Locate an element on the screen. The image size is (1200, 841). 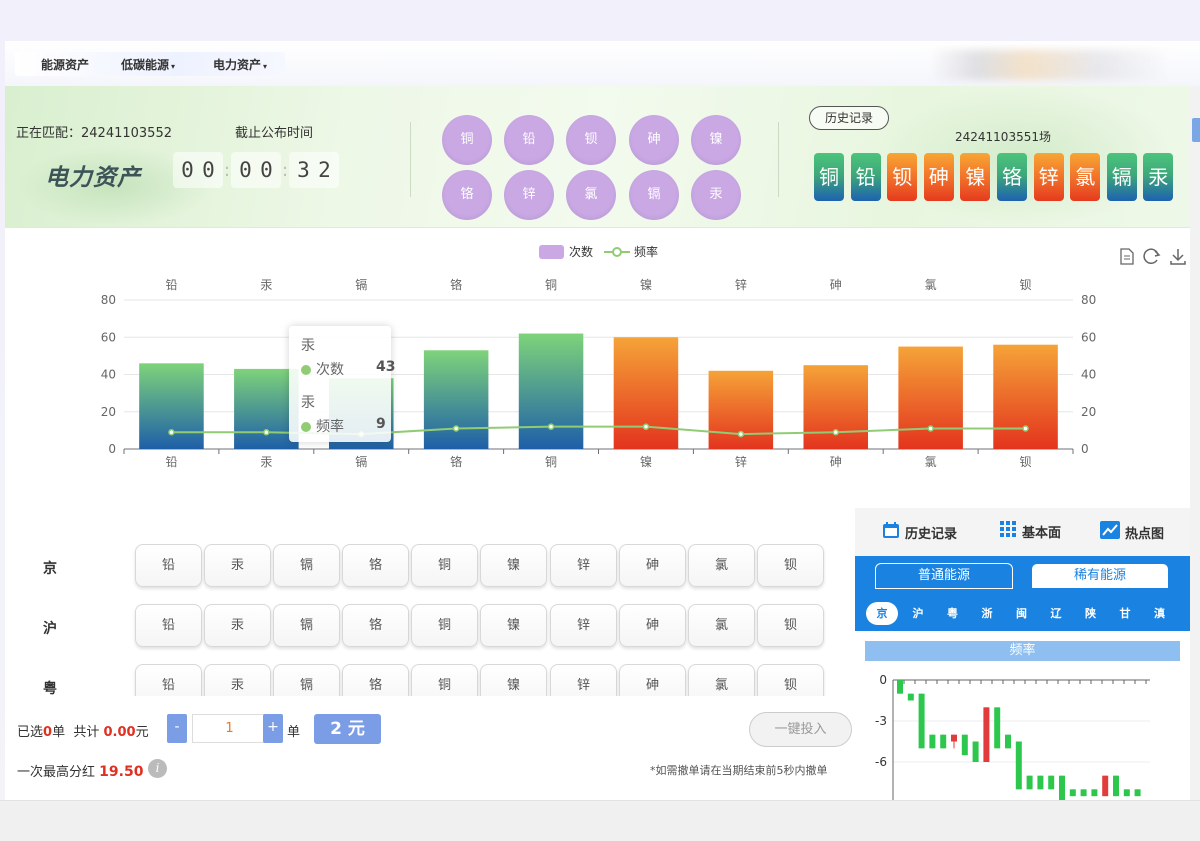
tab-fundamentals: 基本面 is located at coordinates (1030, 531).